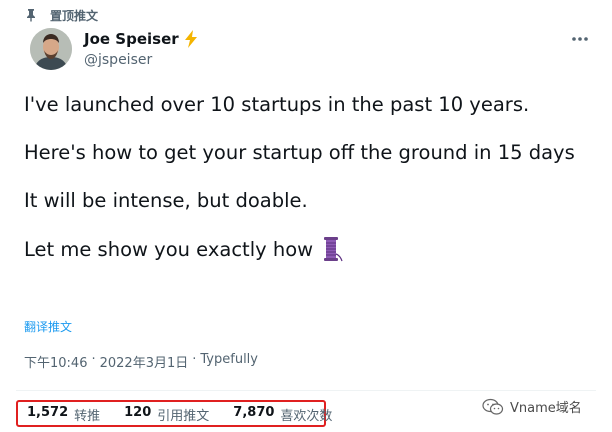  Describe the element at coordinates (306, 416) in the screenshot. I see `stat-label: 喜欢次数` at that location.